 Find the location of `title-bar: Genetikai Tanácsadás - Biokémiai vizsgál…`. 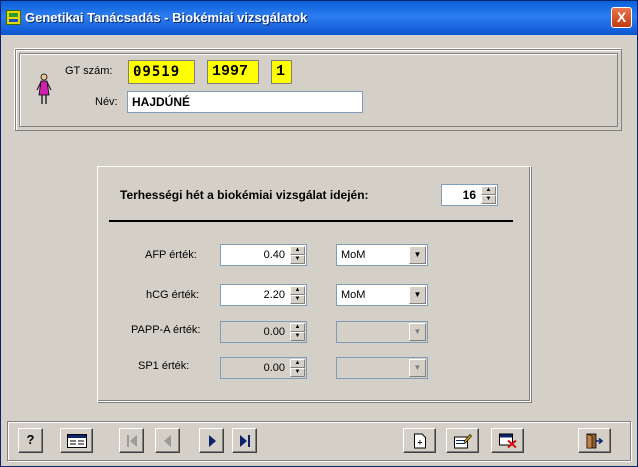

title-bar: Genetikai Tanácsadás - Biokémiai vizsgál… is located at coordinates (319, 18).